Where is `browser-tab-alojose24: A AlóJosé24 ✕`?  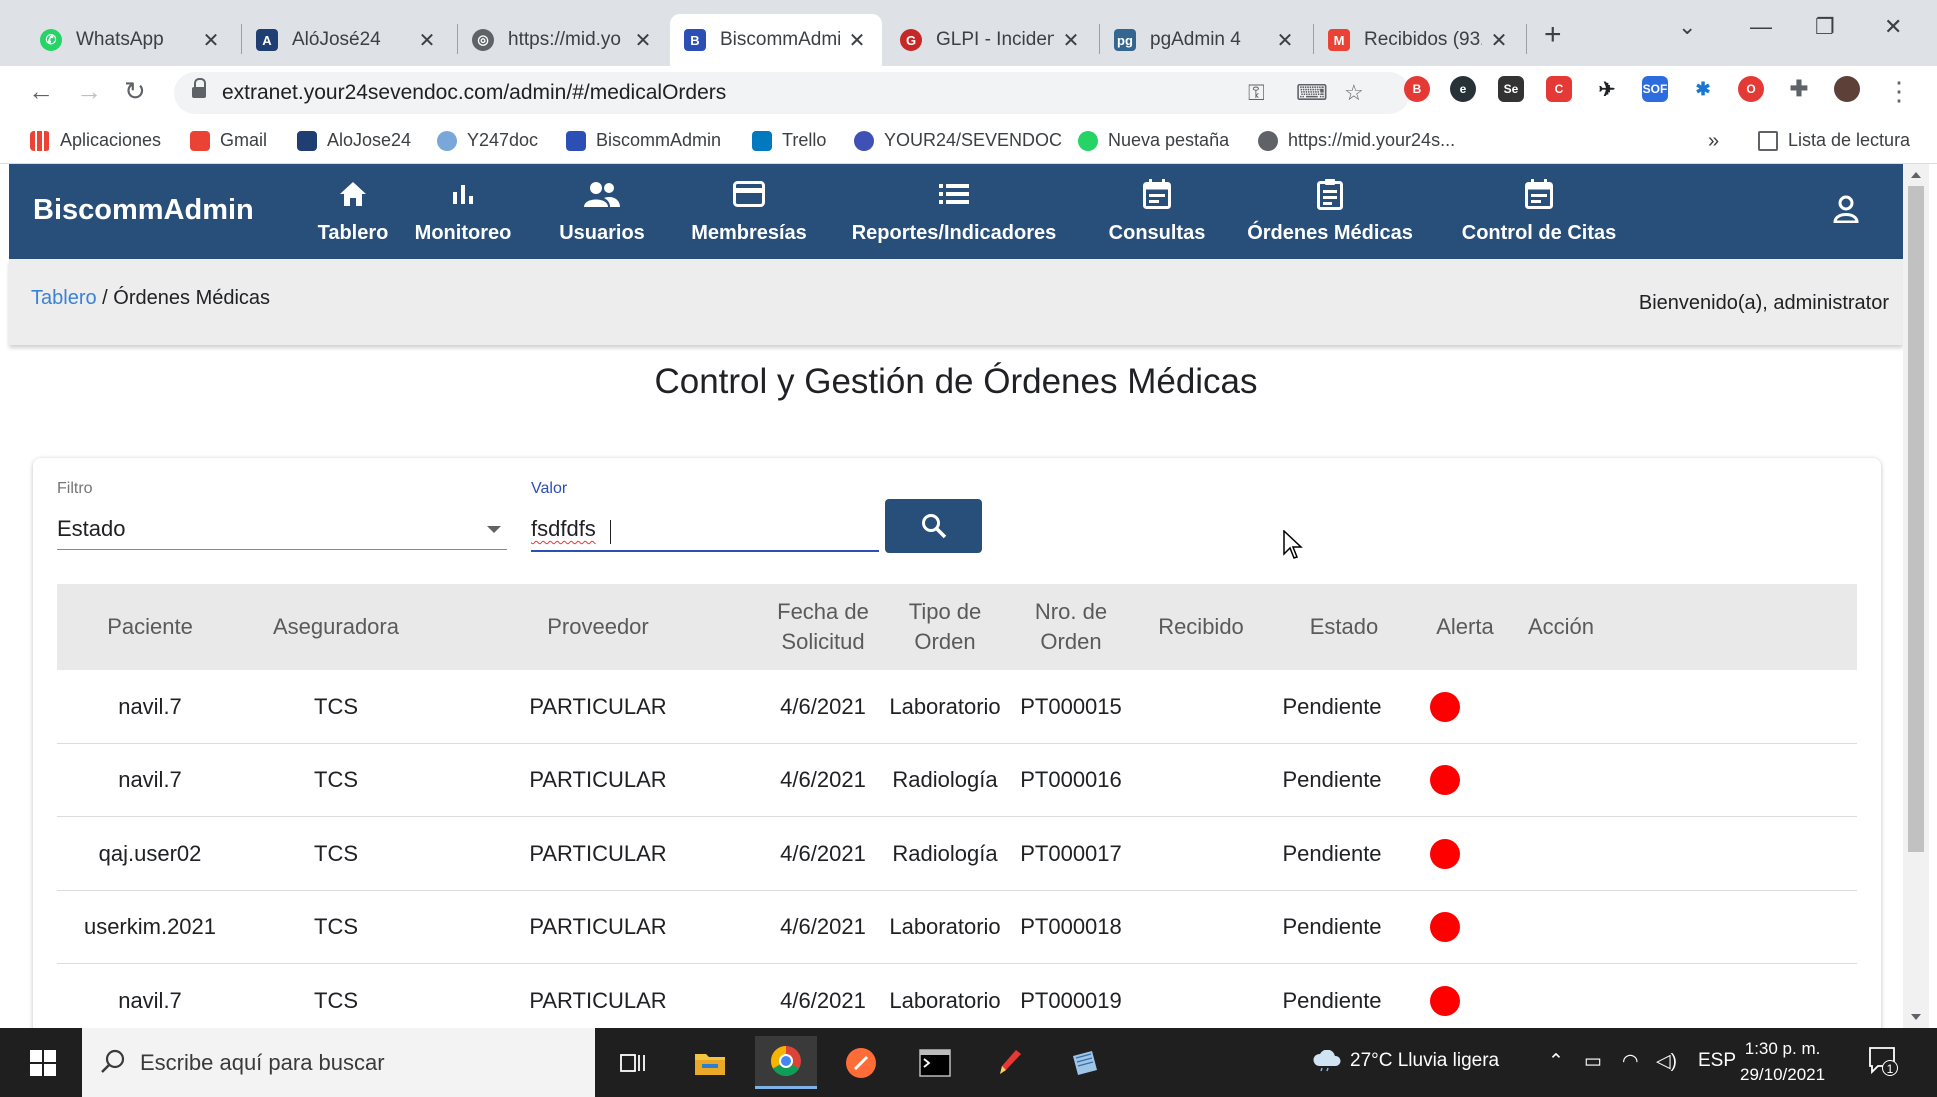 browser-tab-alojose24: A AlóJosé24 ✕ is located at coordinates (347, 40).